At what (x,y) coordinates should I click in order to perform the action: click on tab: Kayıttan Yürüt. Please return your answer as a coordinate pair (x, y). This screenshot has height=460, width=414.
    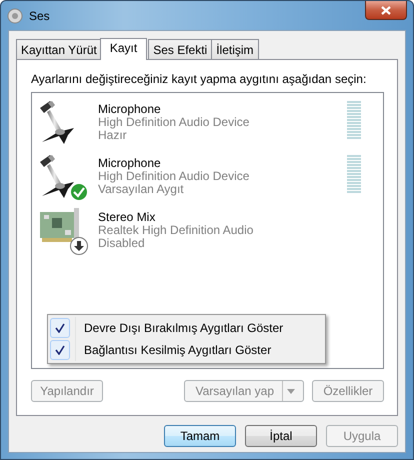
    Looking at the image, I should click on (59, 49).